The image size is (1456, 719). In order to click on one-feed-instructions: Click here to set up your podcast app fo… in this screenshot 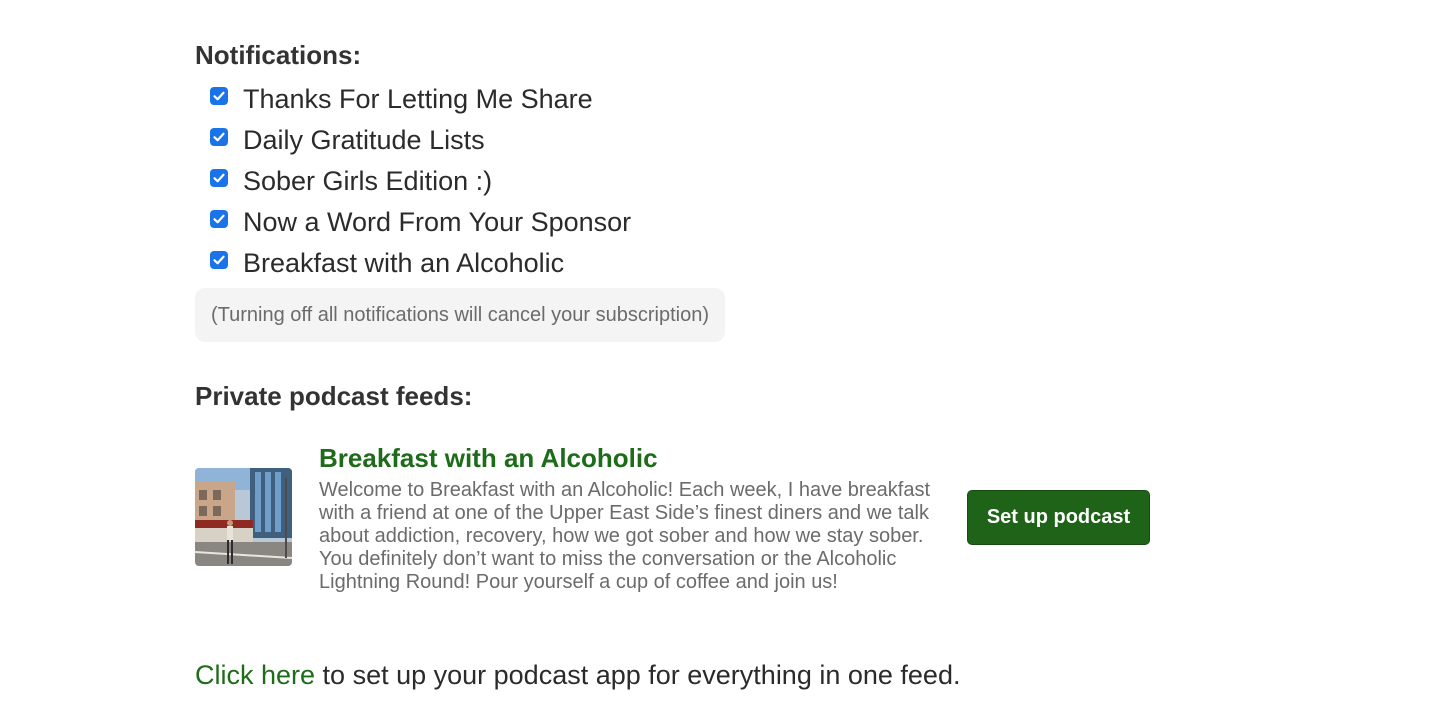, I will do `click(577, 675)`.